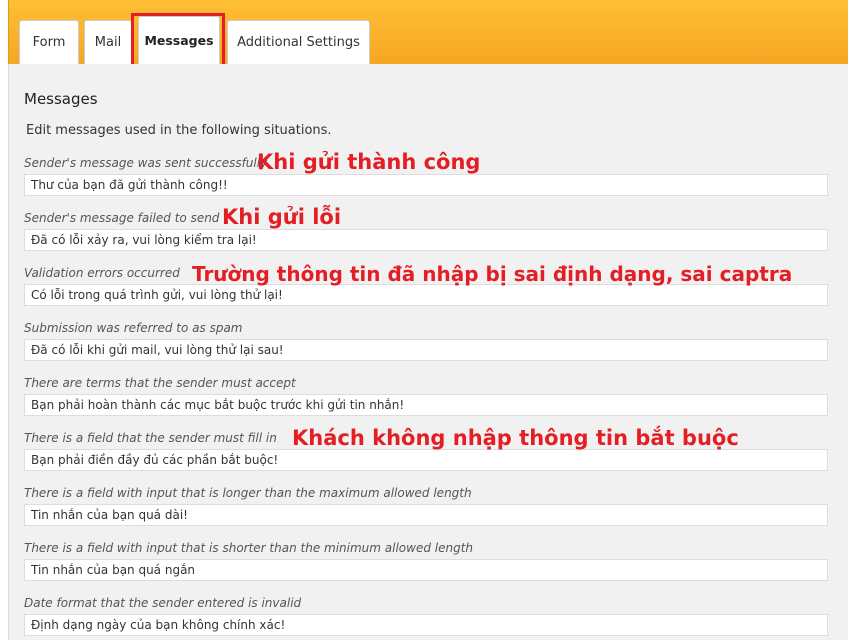  What do you see at coordinates (426, 405) in the screenshot?
I see `input-accept-terms` at bounding box center [426, 405].